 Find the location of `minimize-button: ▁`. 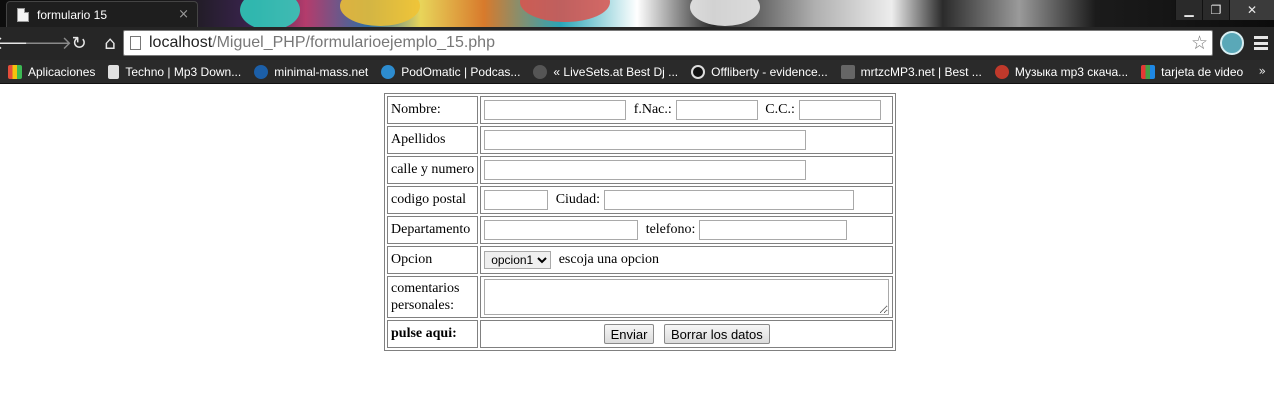

minimize-button: ▁ is located at coordinates (1188, 10).